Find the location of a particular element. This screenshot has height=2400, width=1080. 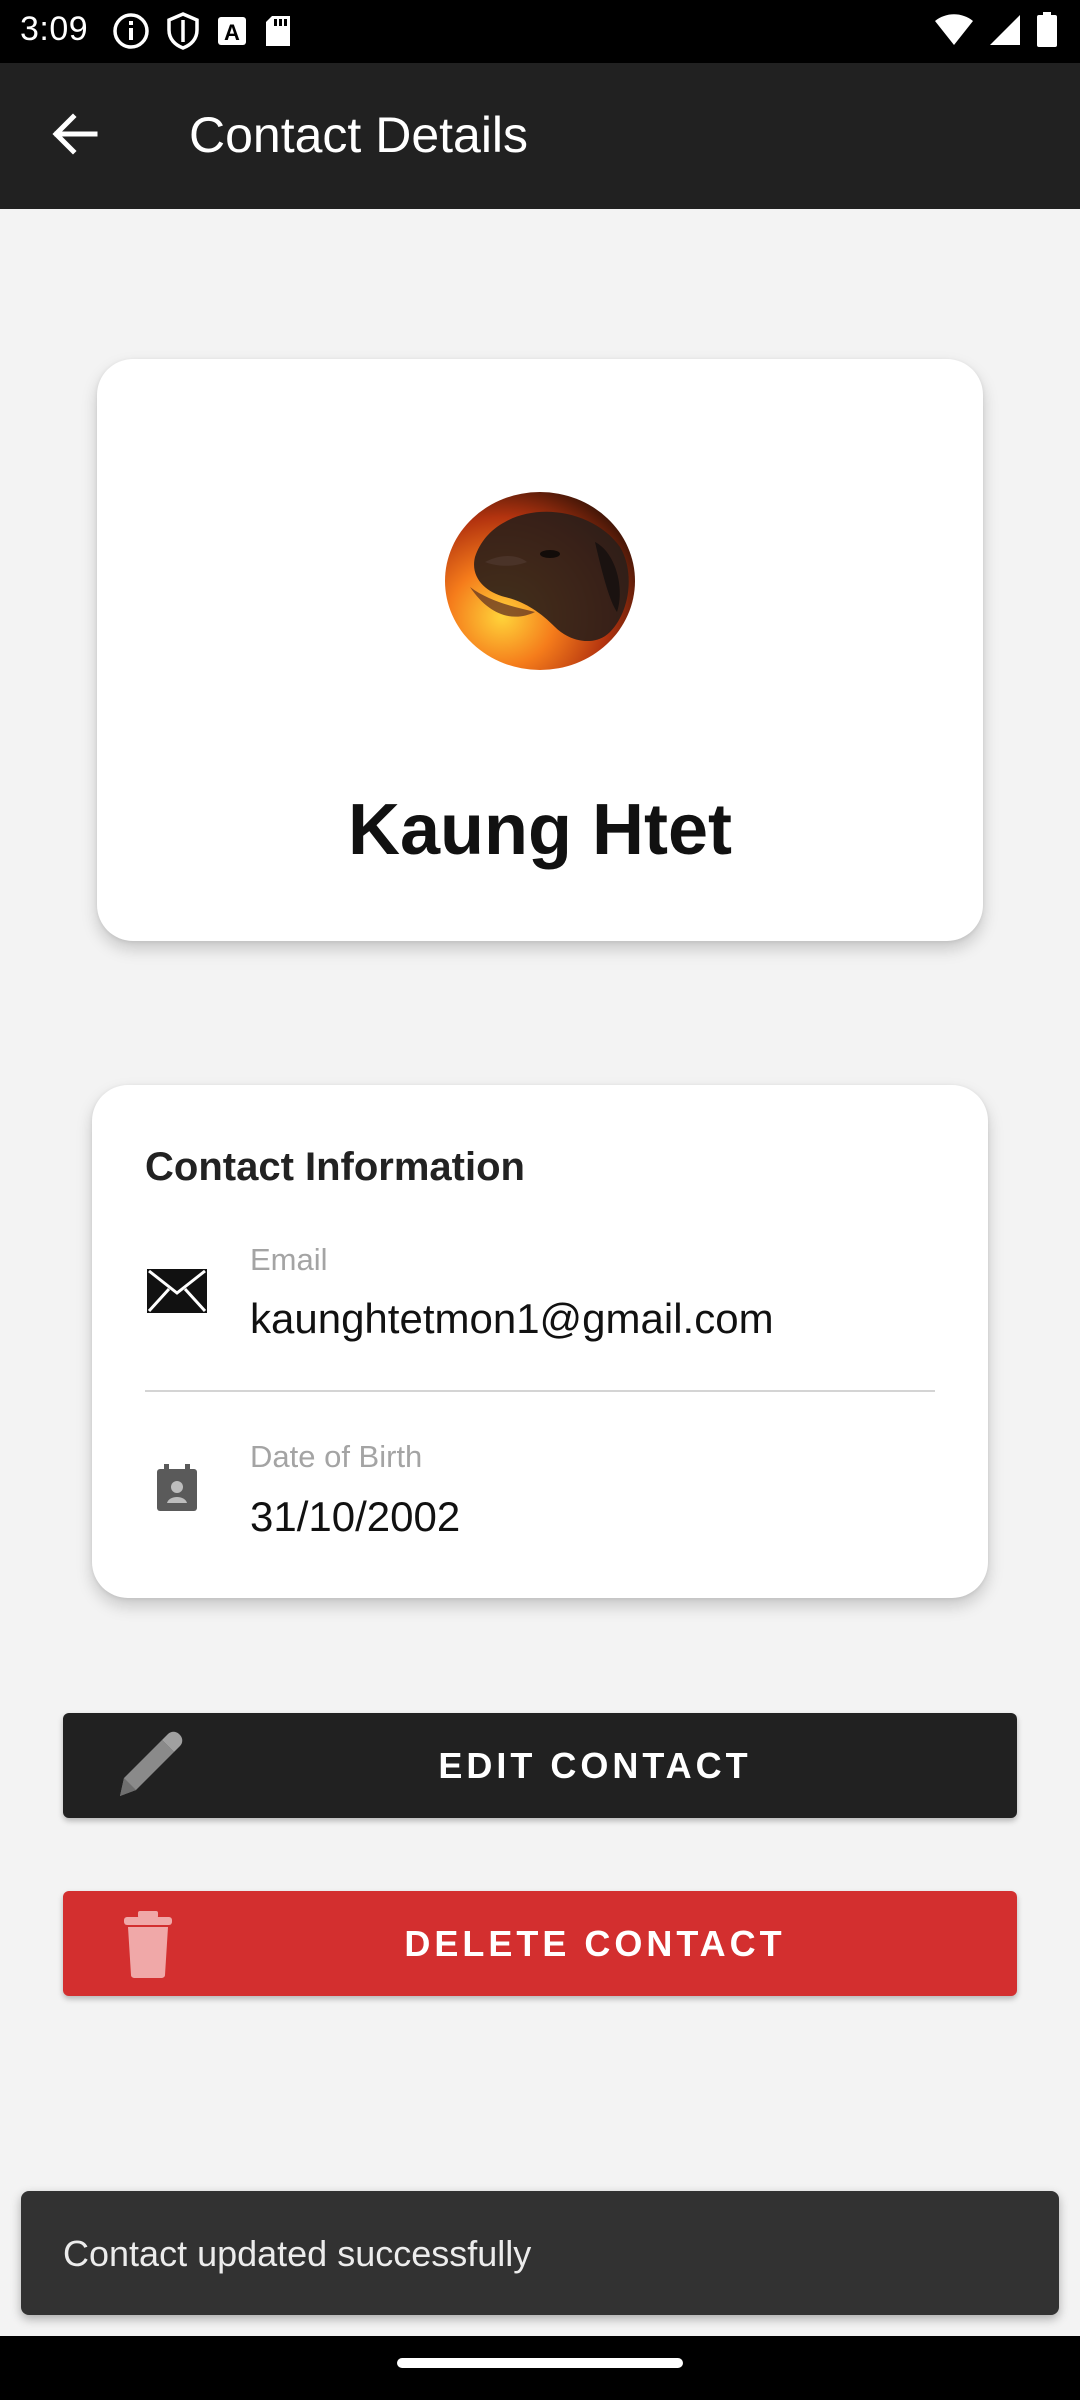

contact-info-heading: Contact Information is located at coordinates (335, 1167).